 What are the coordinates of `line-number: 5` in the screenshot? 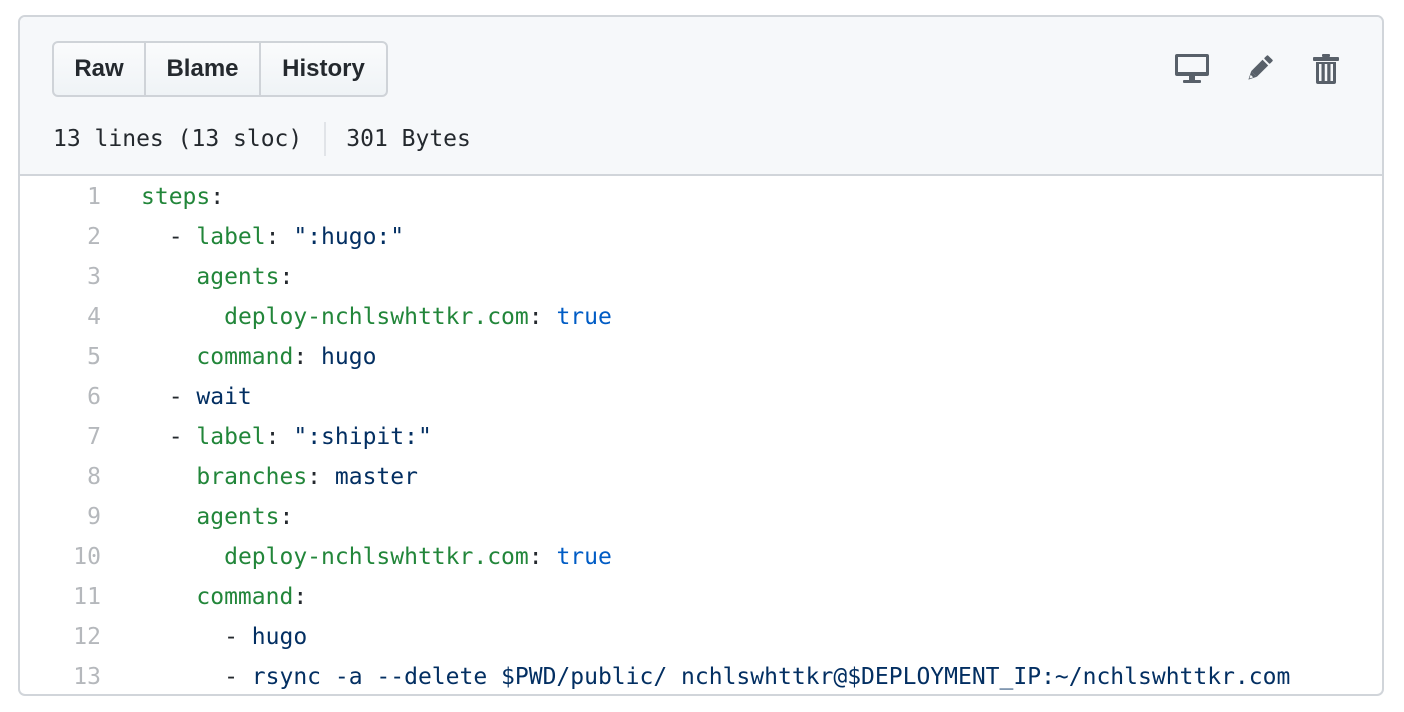 It's located at (60, 357).